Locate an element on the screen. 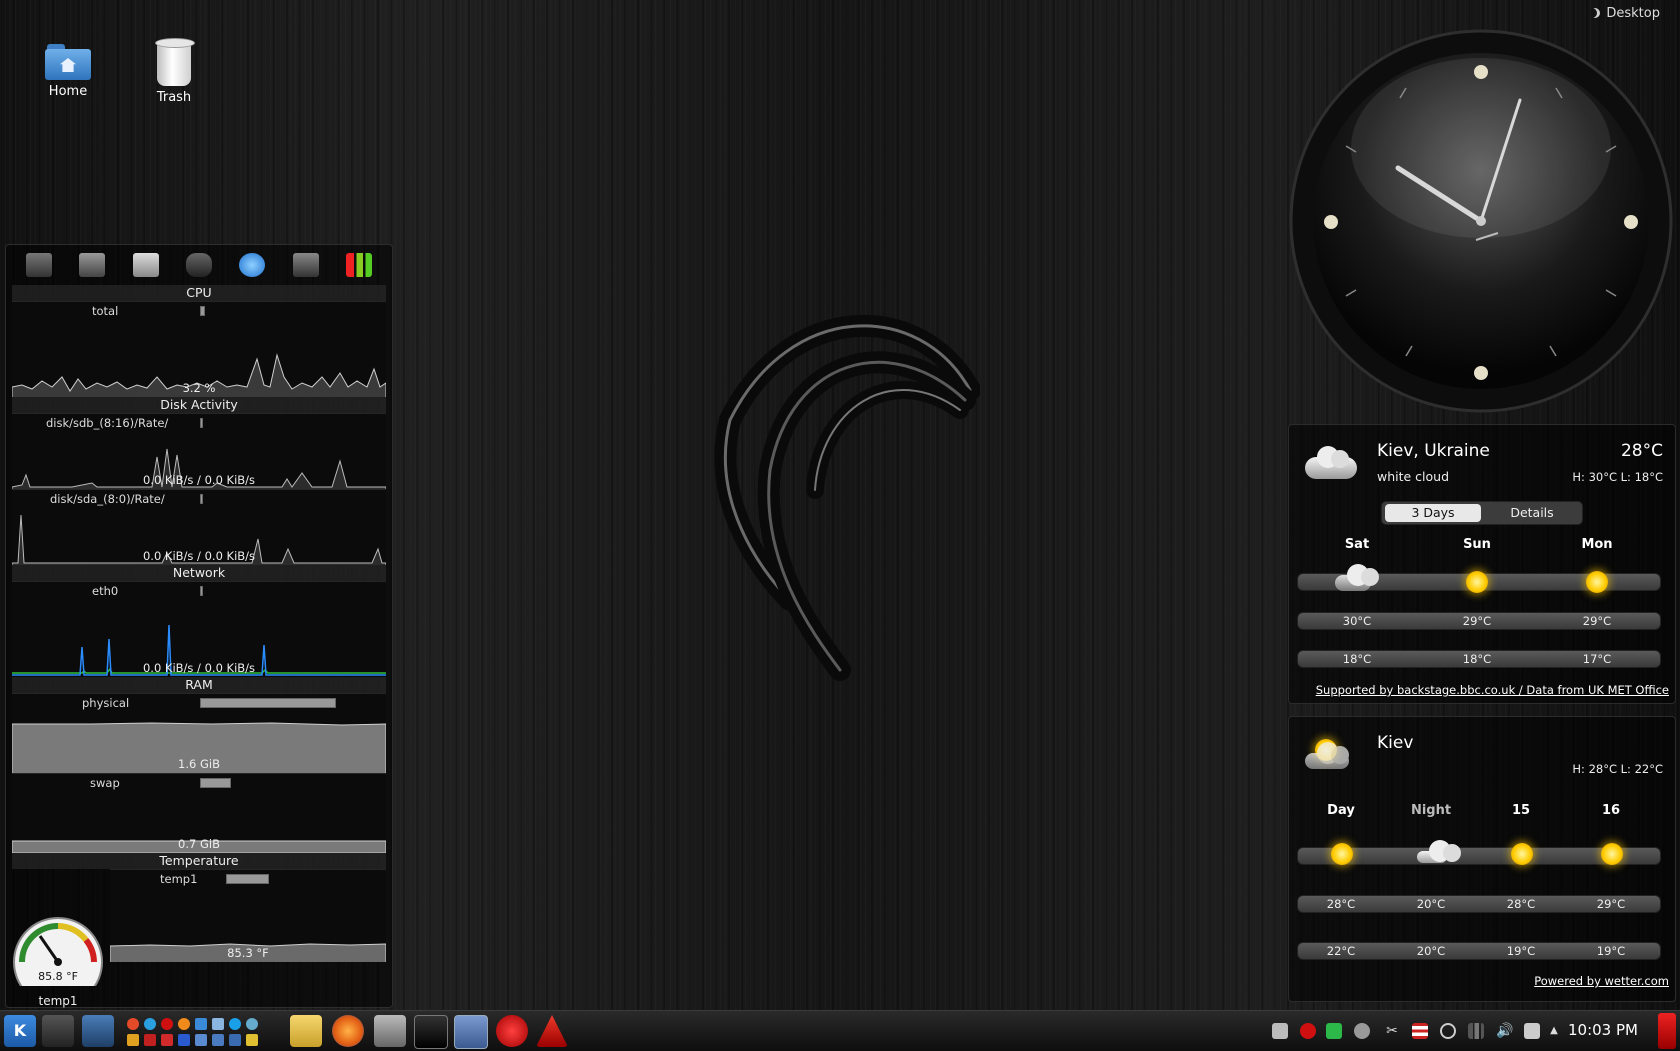  sensors-icon is located at coordinates (198, 265).